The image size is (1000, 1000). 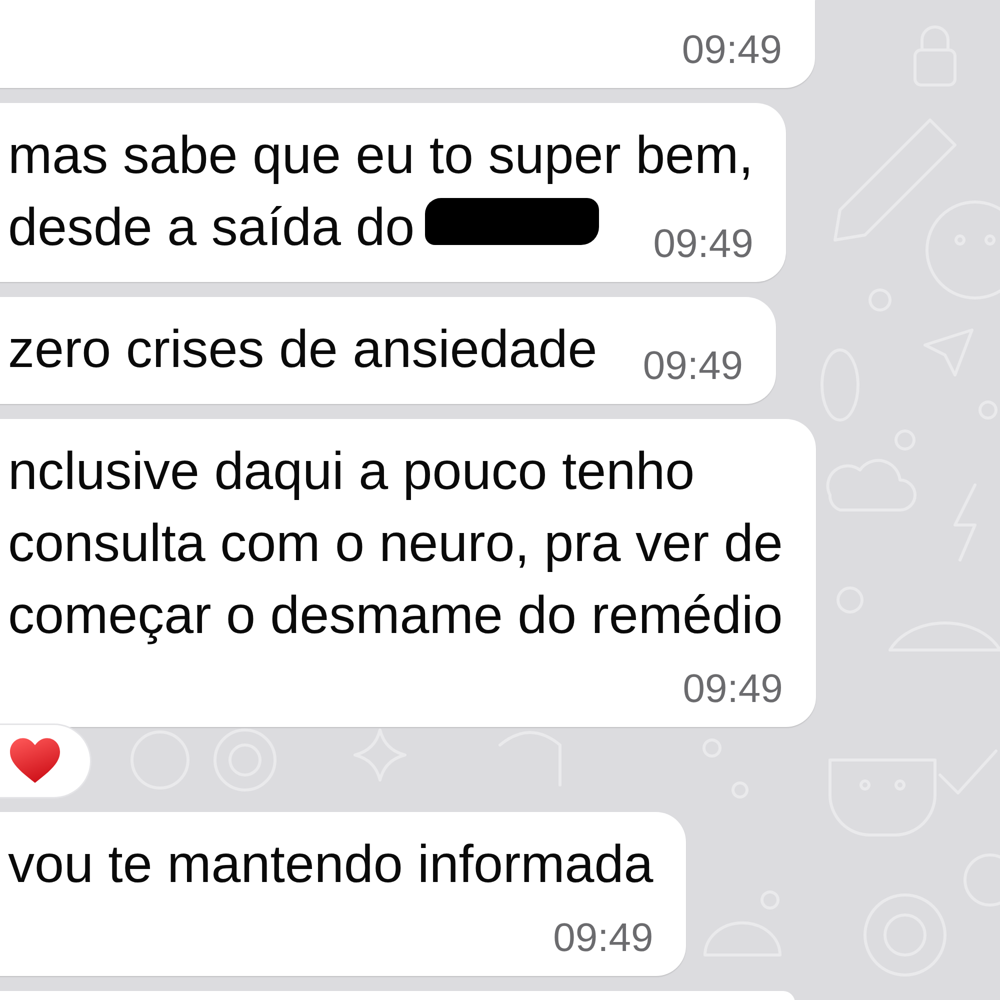 What do you see at coordinates (351, 471) in the screenshot?
I see `message-text: nclusive daqui a pouco tenho` at bounding box center [351, 471].